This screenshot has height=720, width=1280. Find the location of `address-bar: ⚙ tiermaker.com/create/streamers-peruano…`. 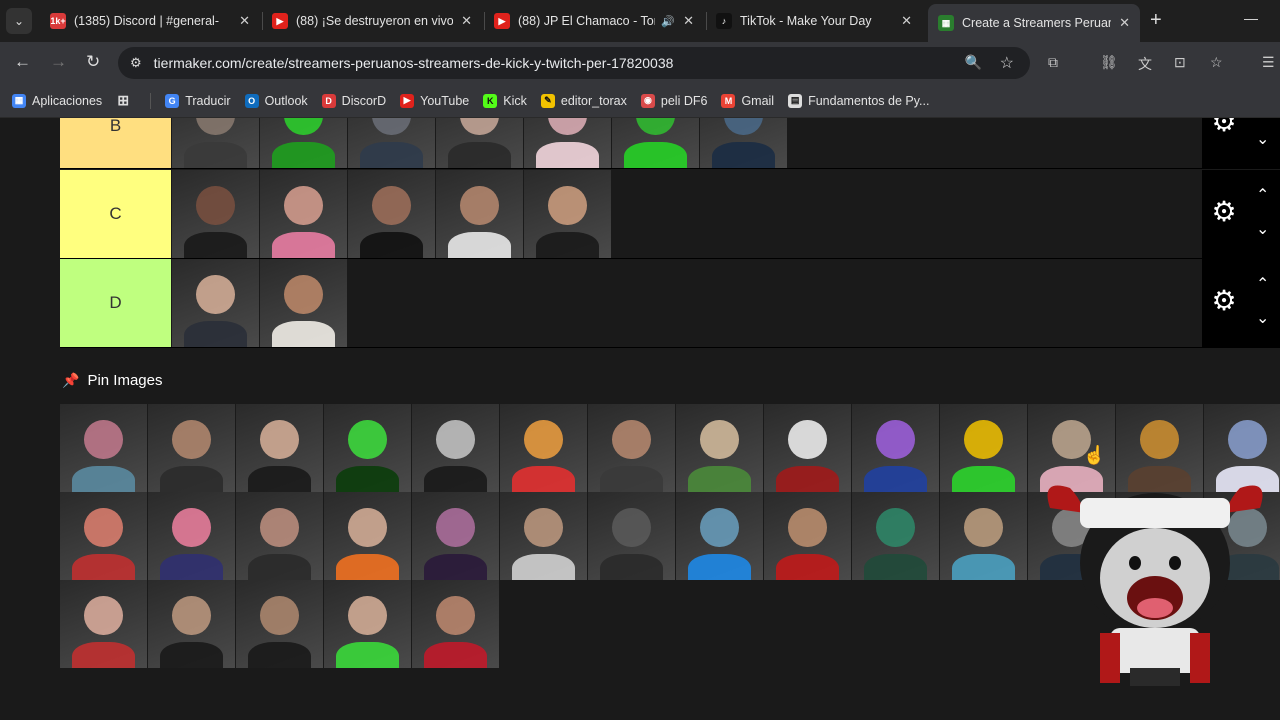

address-bar: ⚙ tiermaker.com/create/streamers-peruano… is located at coordinates (574, 63).